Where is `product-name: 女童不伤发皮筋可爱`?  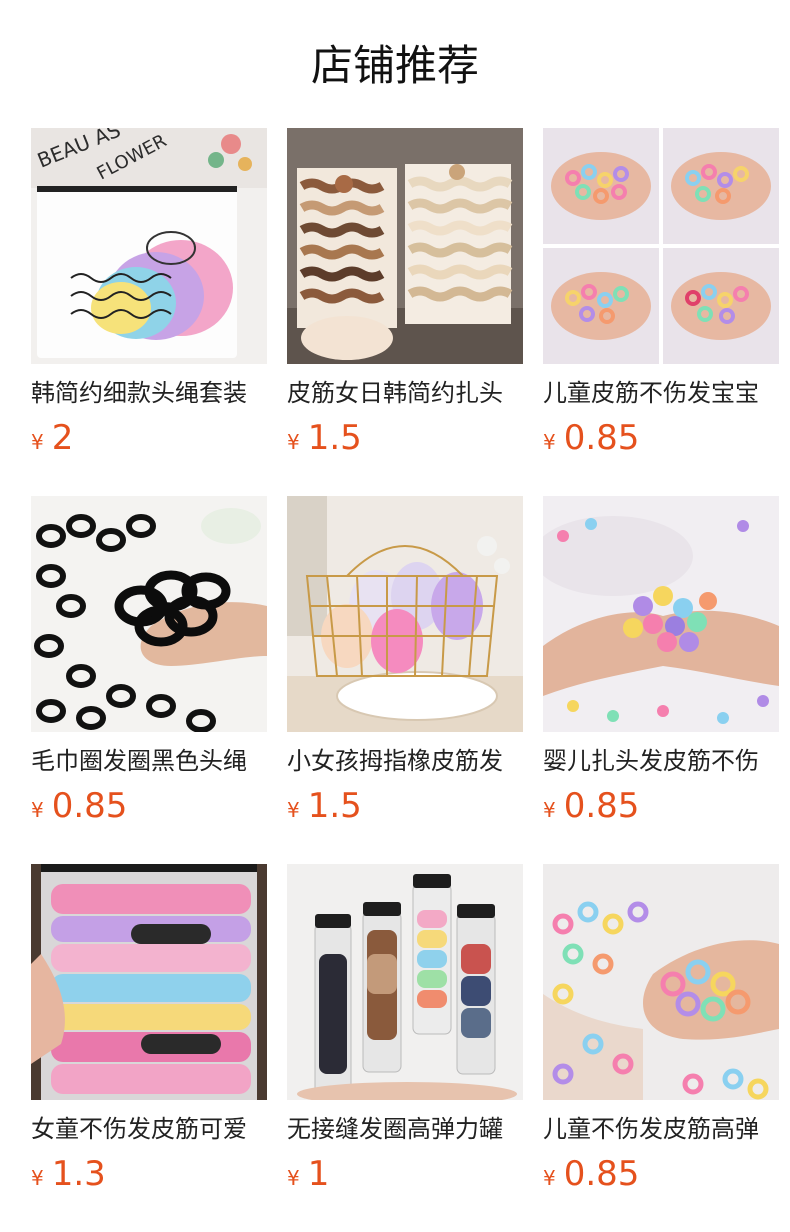
product-name: 女童不伤发皮筋可爱 is located at coordinates (149, 1129).